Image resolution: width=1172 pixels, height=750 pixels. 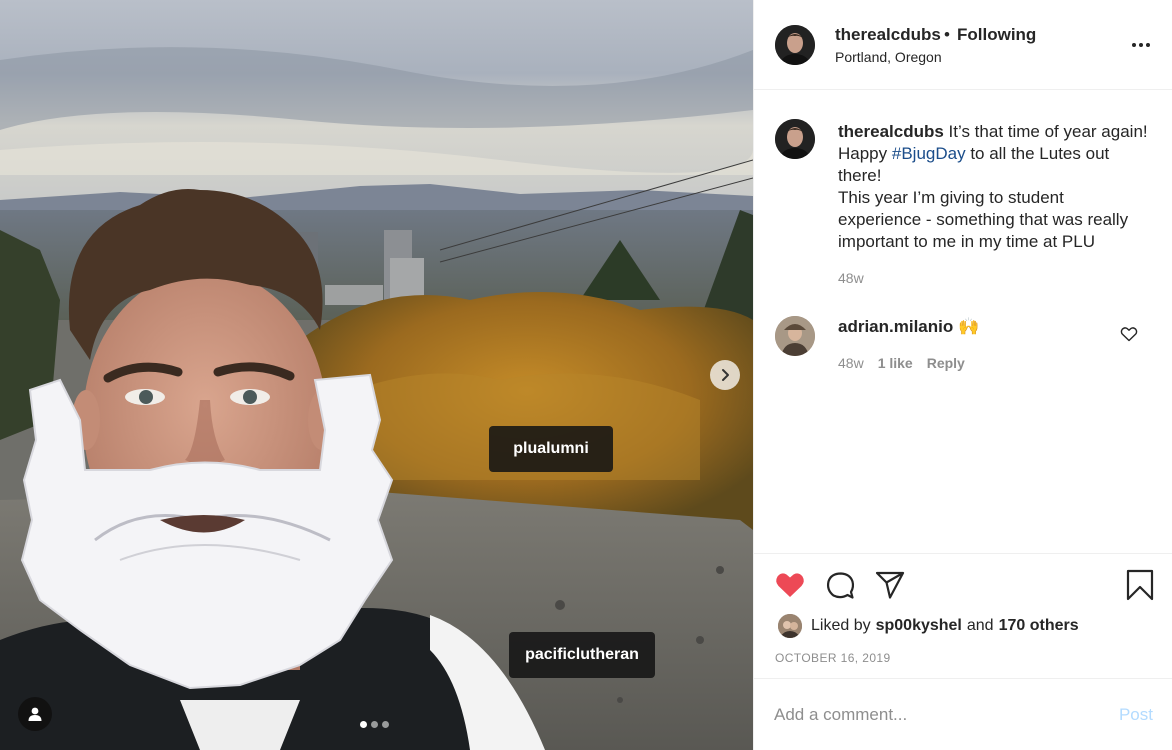 What do you see at coordinates (1129, 334) in the screenshot?
I see `comment-like-heart-icon` at bounding box center [1129, 334].